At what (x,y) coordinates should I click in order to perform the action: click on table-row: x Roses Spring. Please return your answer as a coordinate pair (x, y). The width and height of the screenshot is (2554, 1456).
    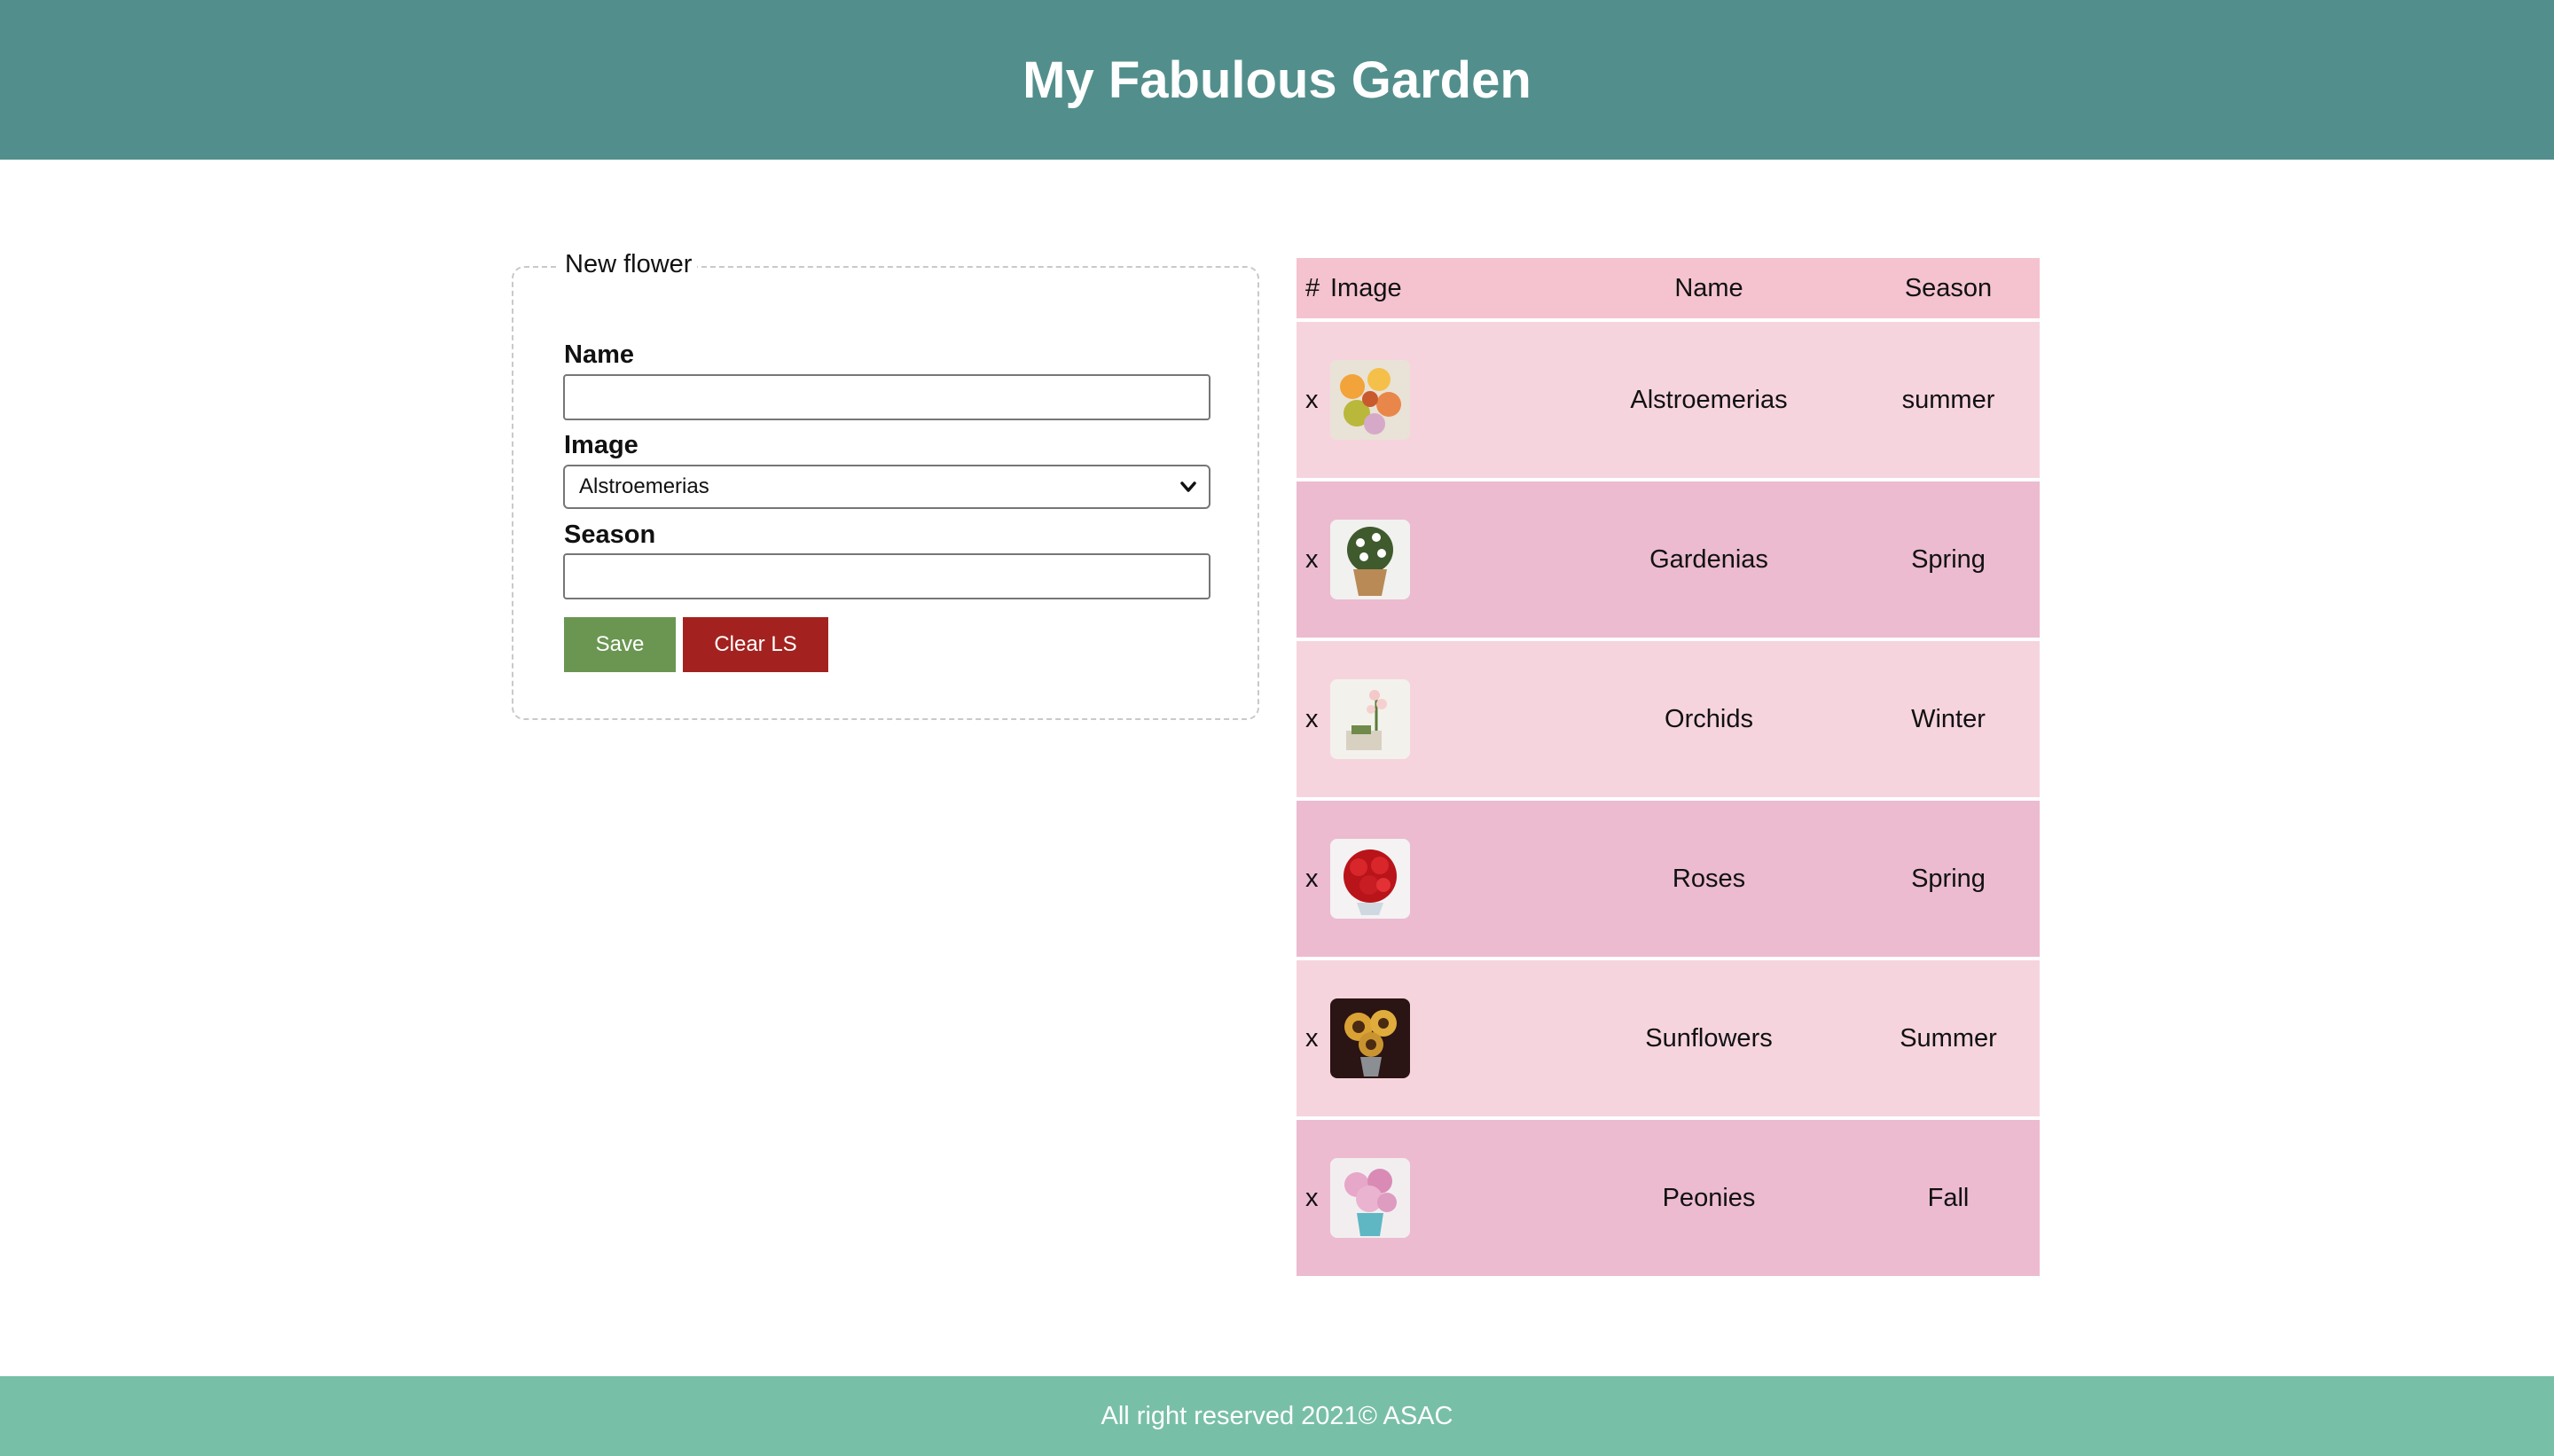
    Looking at the image, I should click on (1668, 879).